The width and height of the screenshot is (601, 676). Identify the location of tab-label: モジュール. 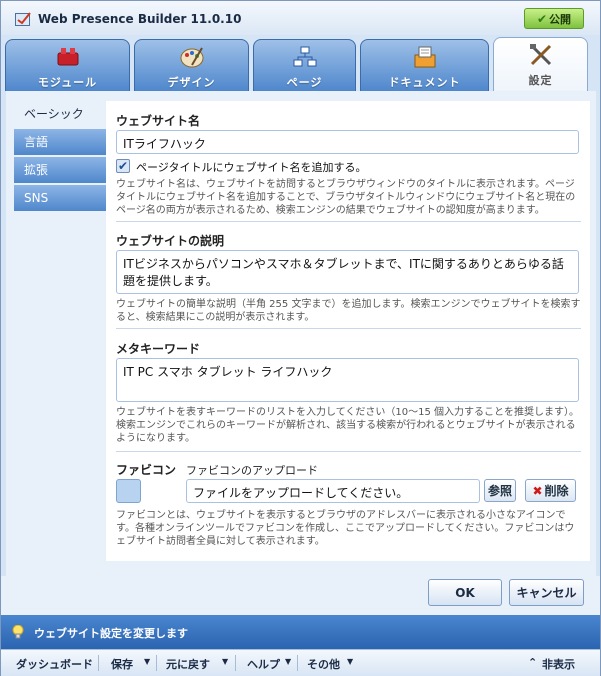
(67, 82).